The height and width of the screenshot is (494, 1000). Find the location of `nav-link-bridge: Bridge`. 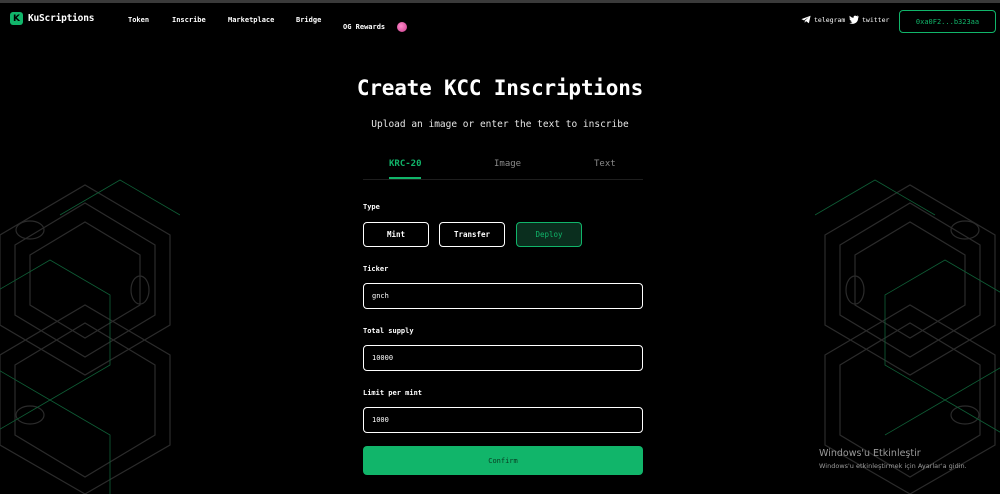

nav-link-bridge: Bridge is located at coordinates (308, 20).